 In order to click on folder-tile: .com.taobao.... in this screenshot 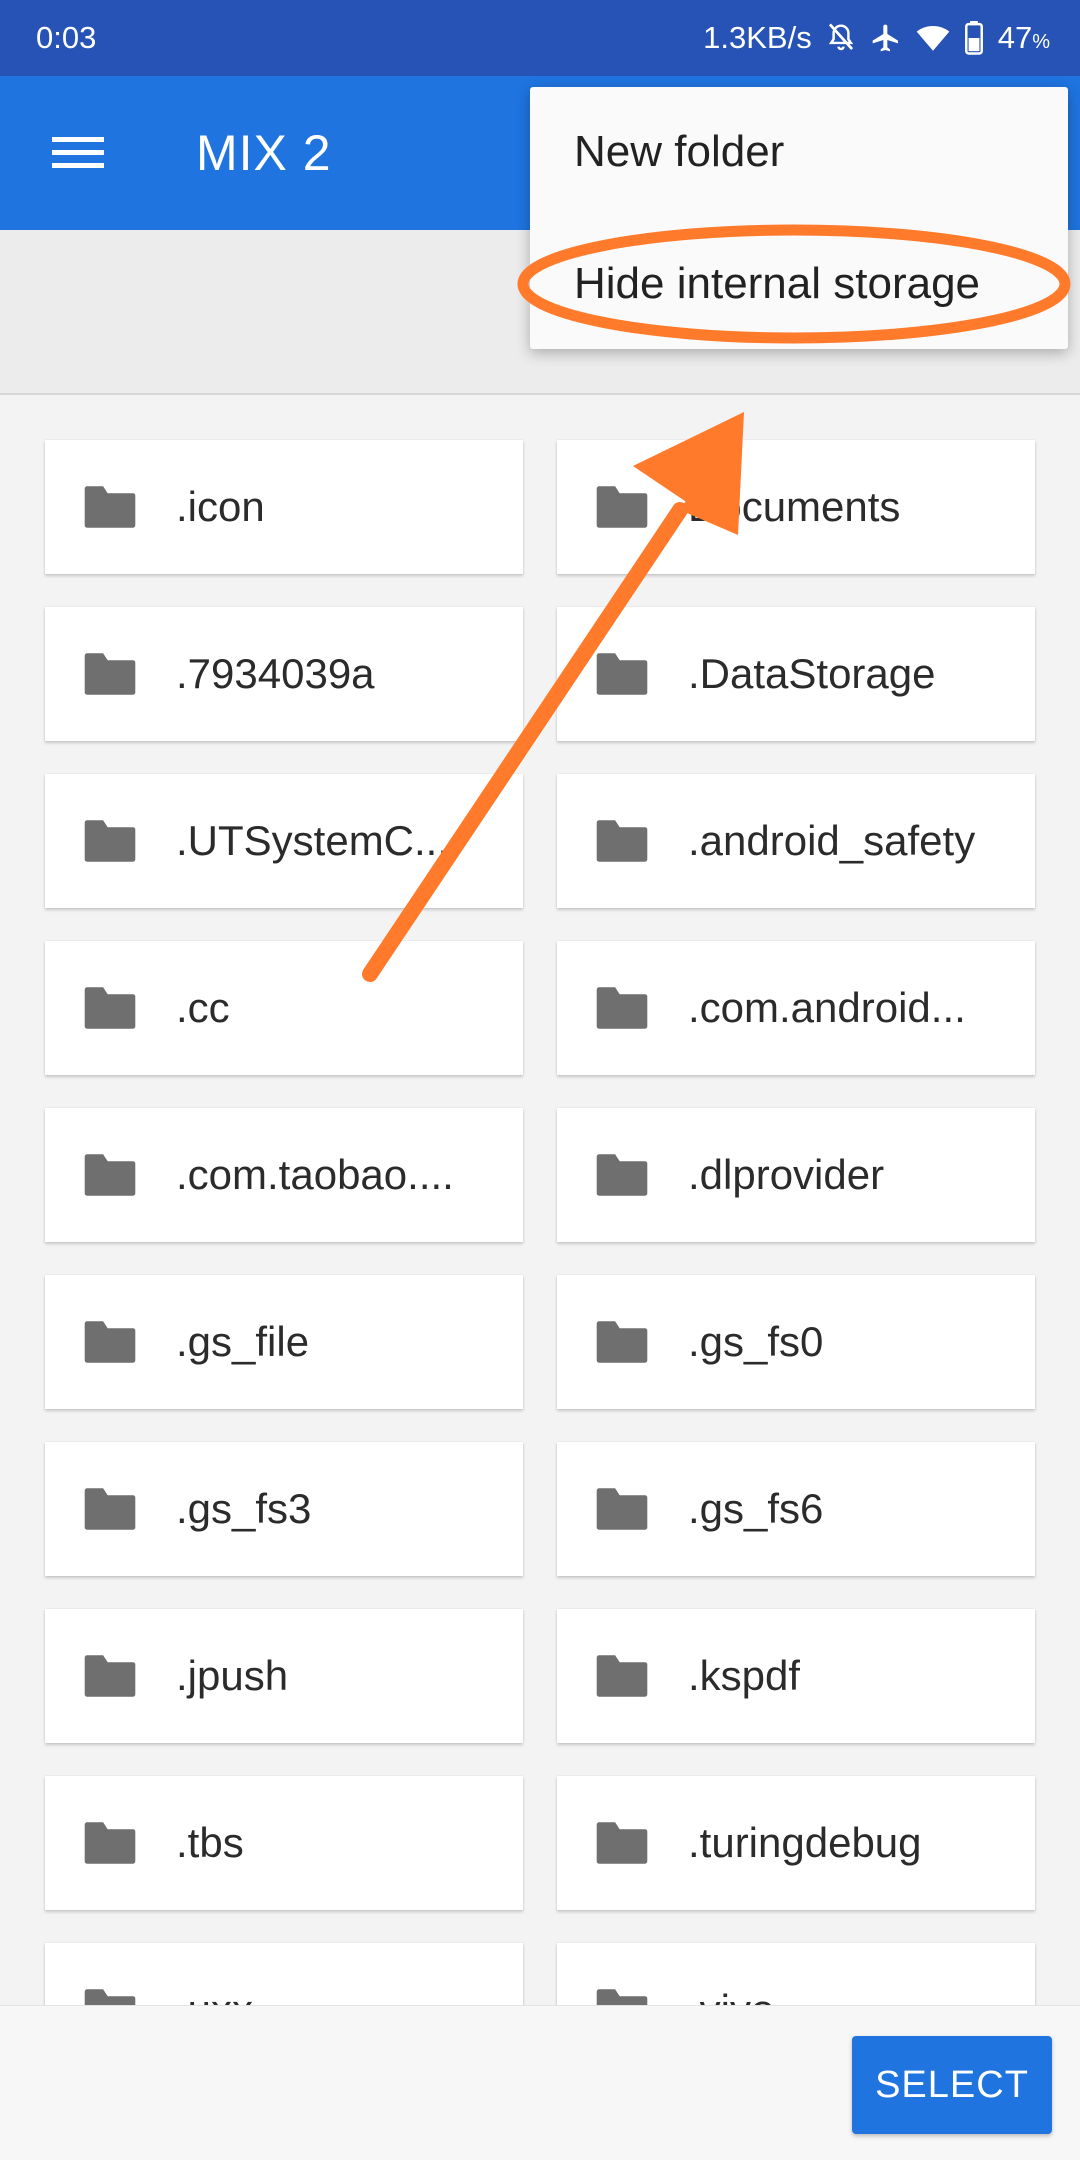, I will do `click(284, 1175)`.